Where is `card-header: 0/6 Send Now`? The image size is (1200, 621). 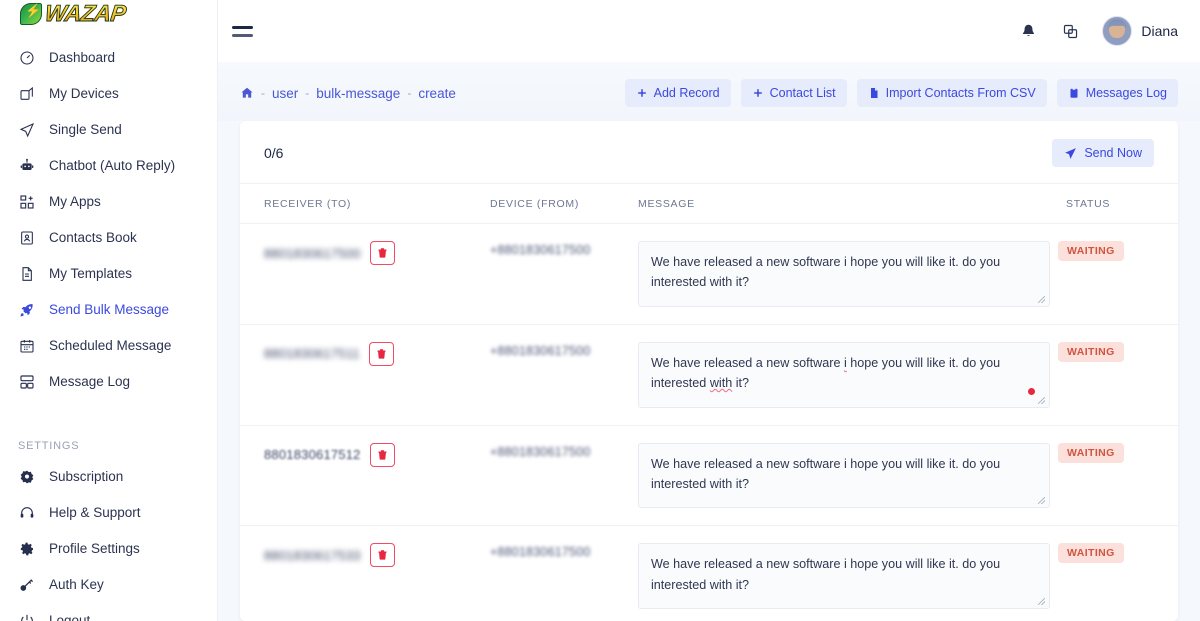 card-header: 0/6 Send Now is located at coordinates (709, 152).